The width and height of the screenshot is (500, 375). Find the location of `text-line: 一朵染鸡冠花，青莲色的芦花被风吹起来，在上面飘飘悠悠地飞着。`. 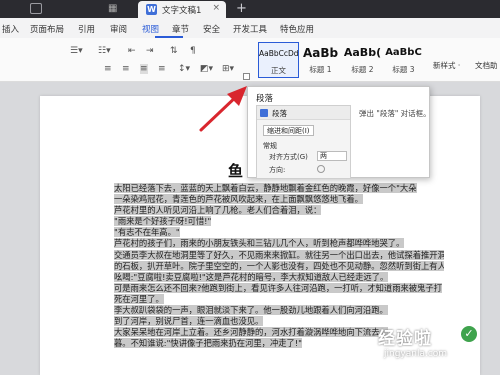

text-line: 一朵染鸡冠花，青莲色的芦花被风吹起来，在上面飘飘悠悠地飞着。 is located at coordinates (238, 199).